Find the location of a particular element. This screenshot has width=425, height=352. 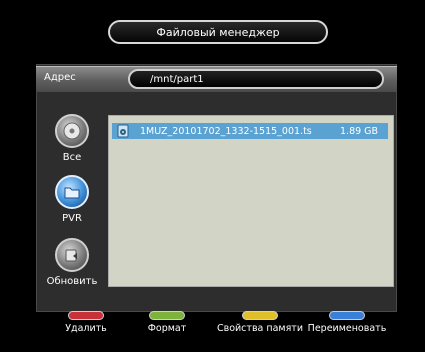

green-key-icon is located at coordinates (167, 315).